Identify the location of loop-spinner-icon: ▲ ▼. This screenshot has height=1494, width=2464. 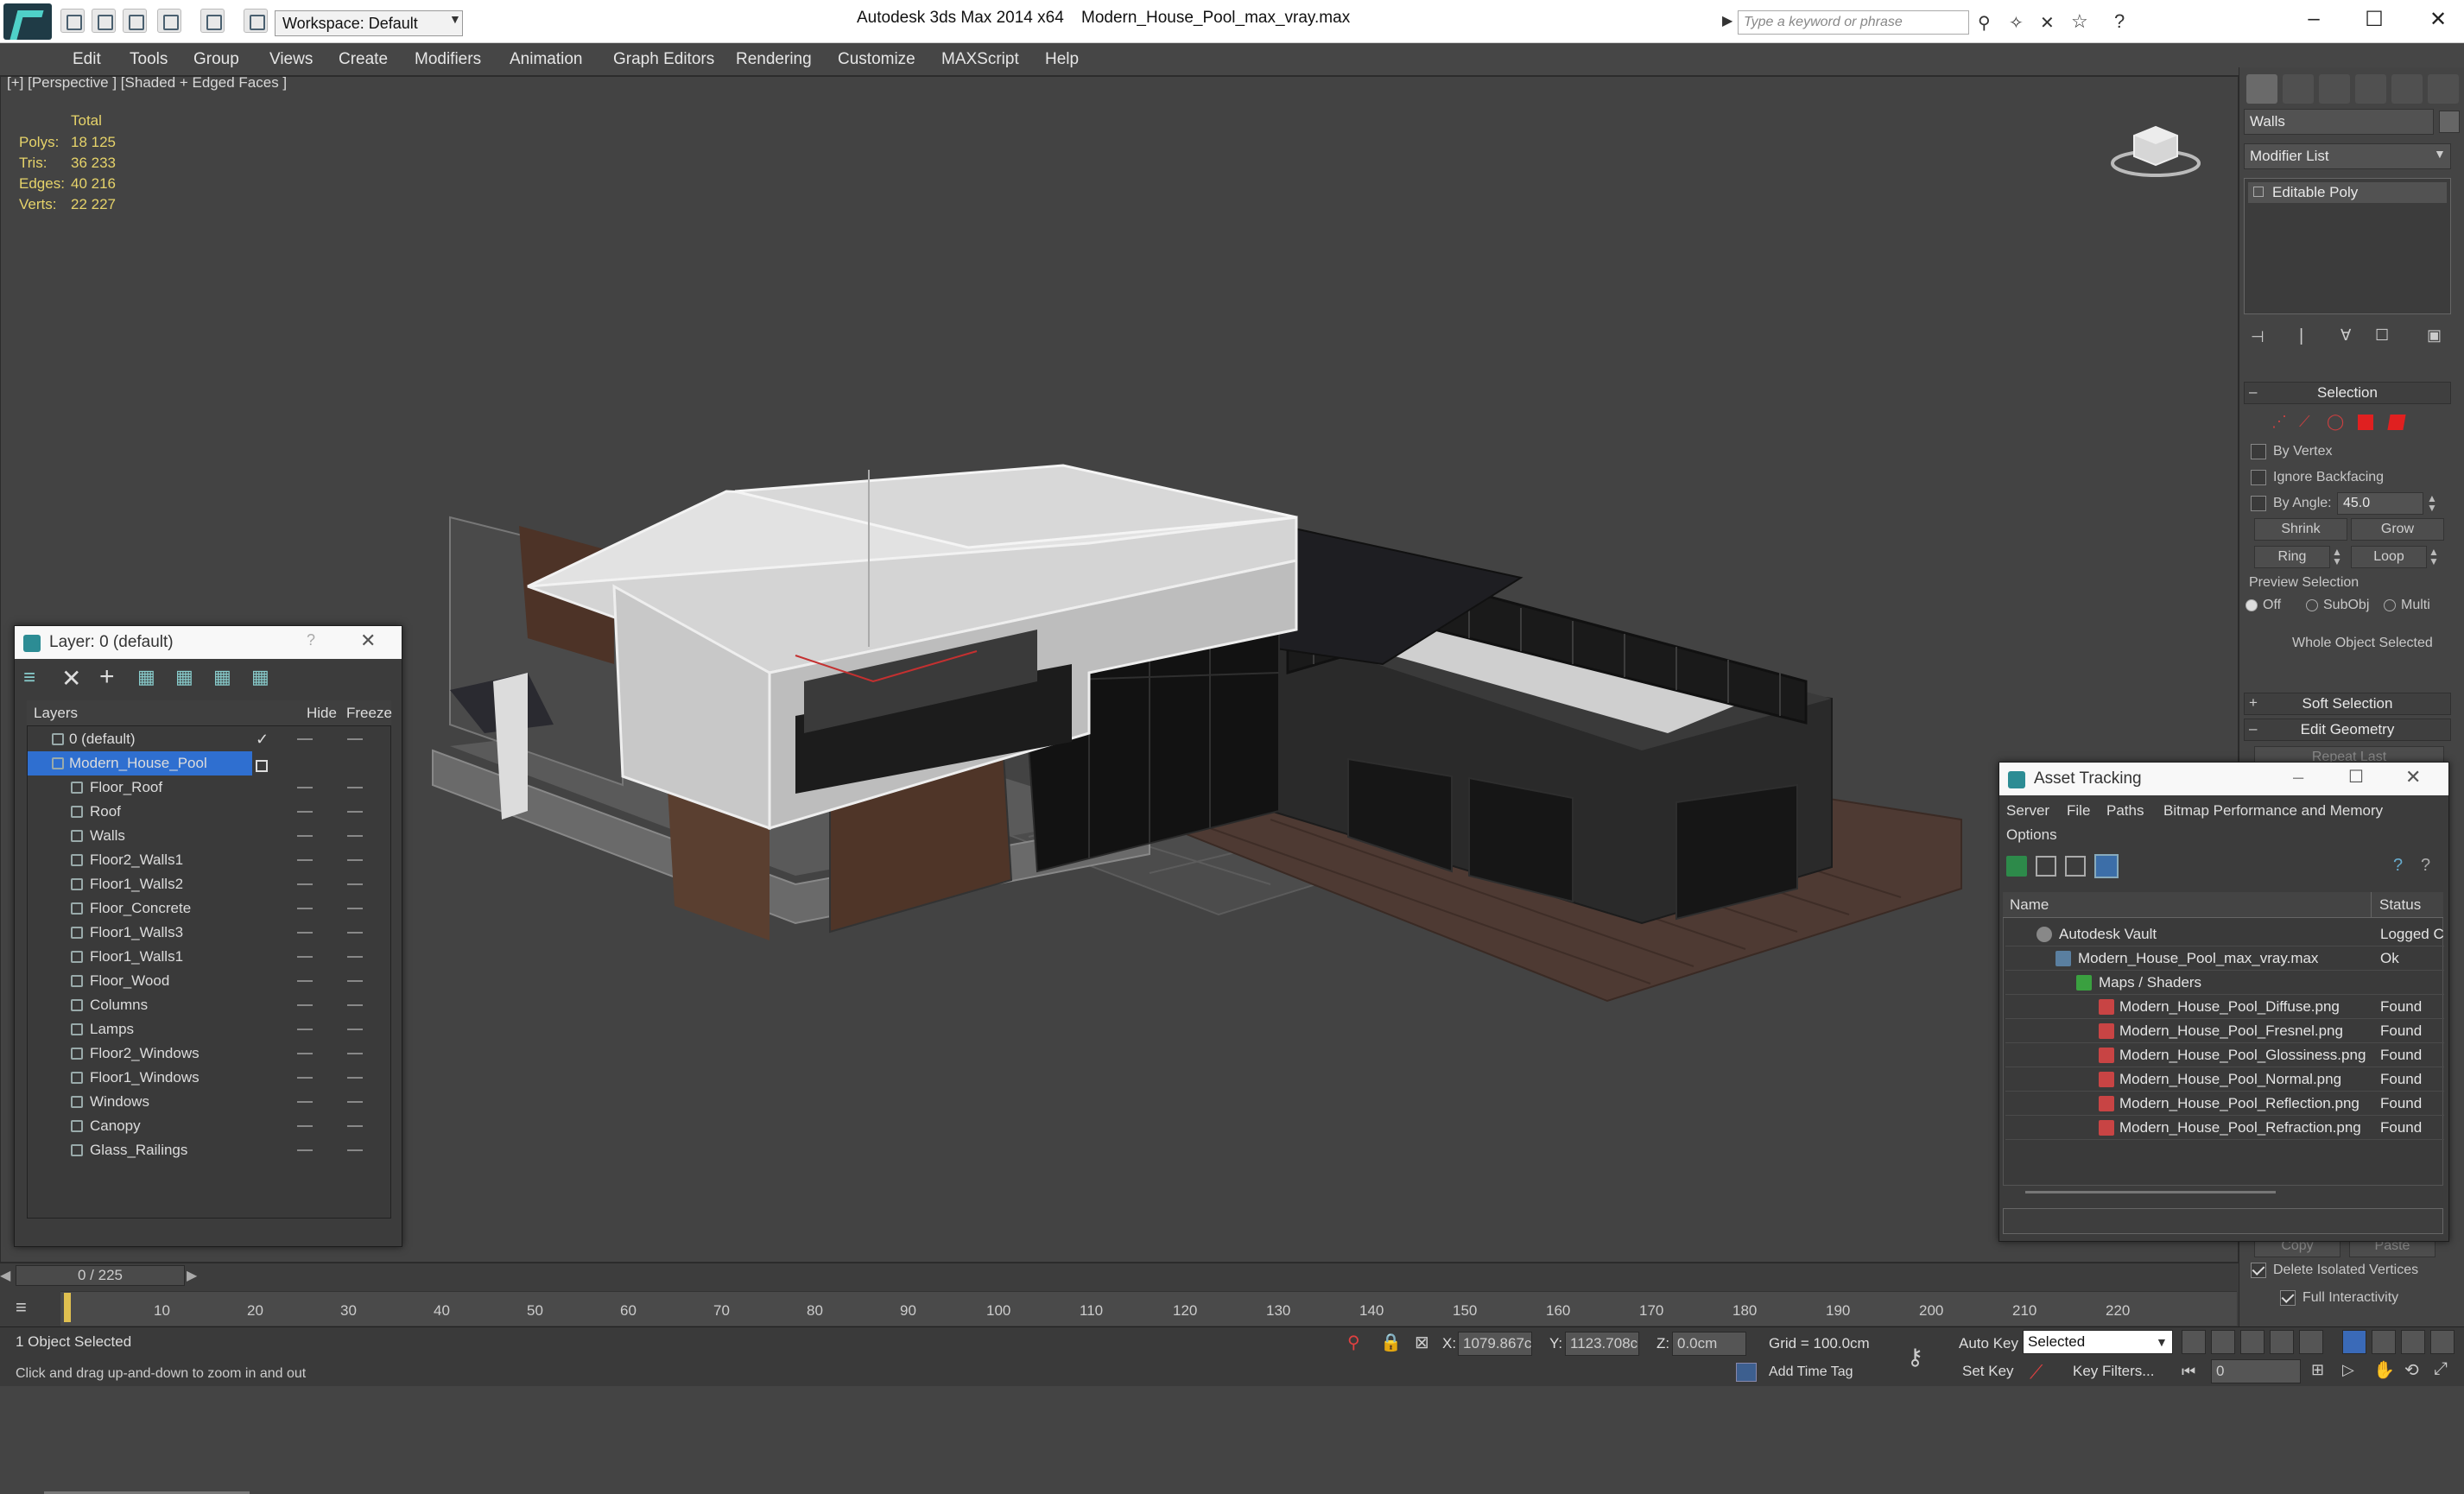
(2434, 557).